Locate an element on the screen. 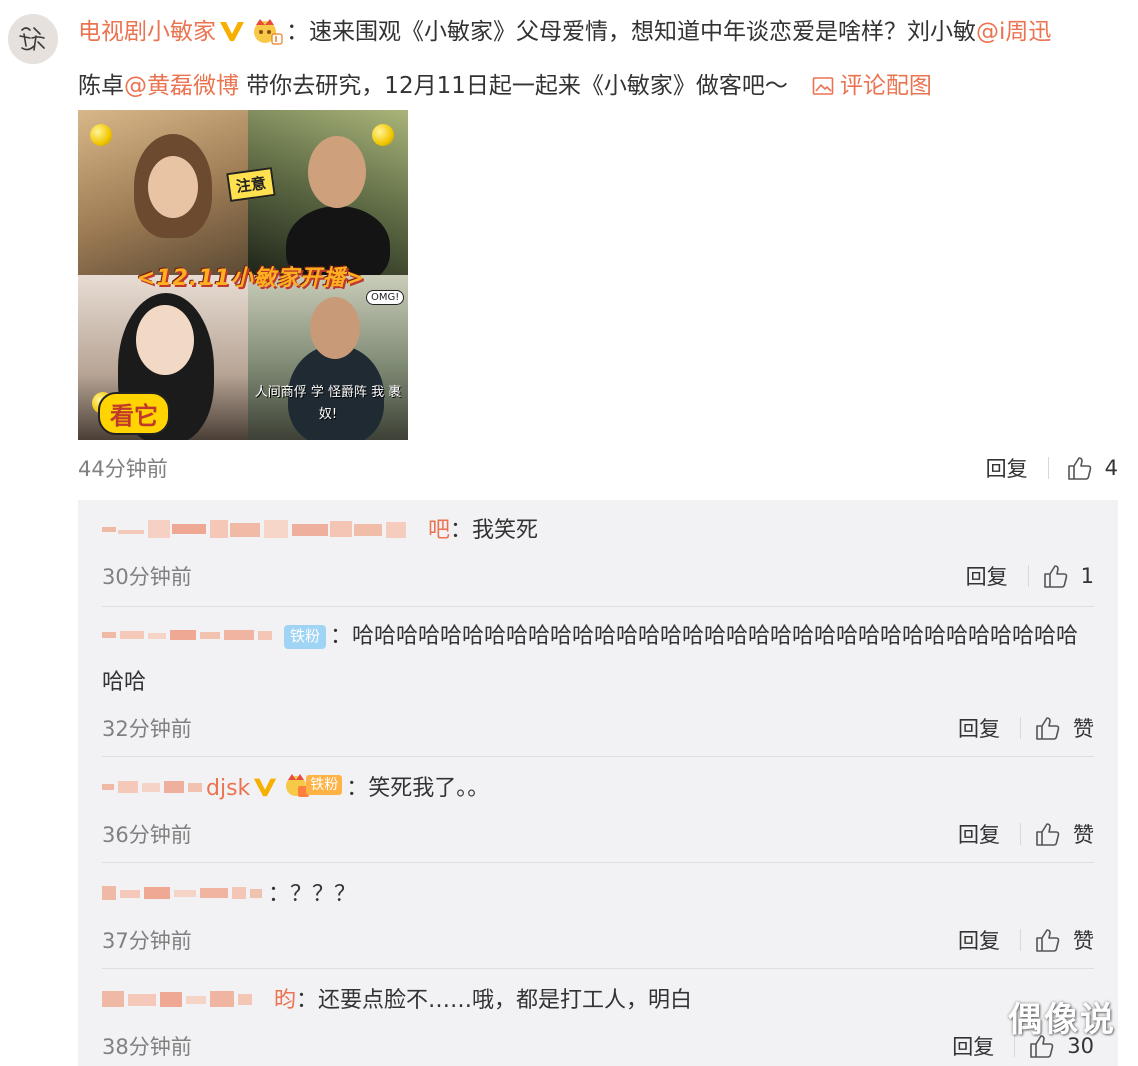  post-text-part-3: 带你去研究，12月11日起一起来《小敏家》做客吧～ is located at coordinates (513, 86).